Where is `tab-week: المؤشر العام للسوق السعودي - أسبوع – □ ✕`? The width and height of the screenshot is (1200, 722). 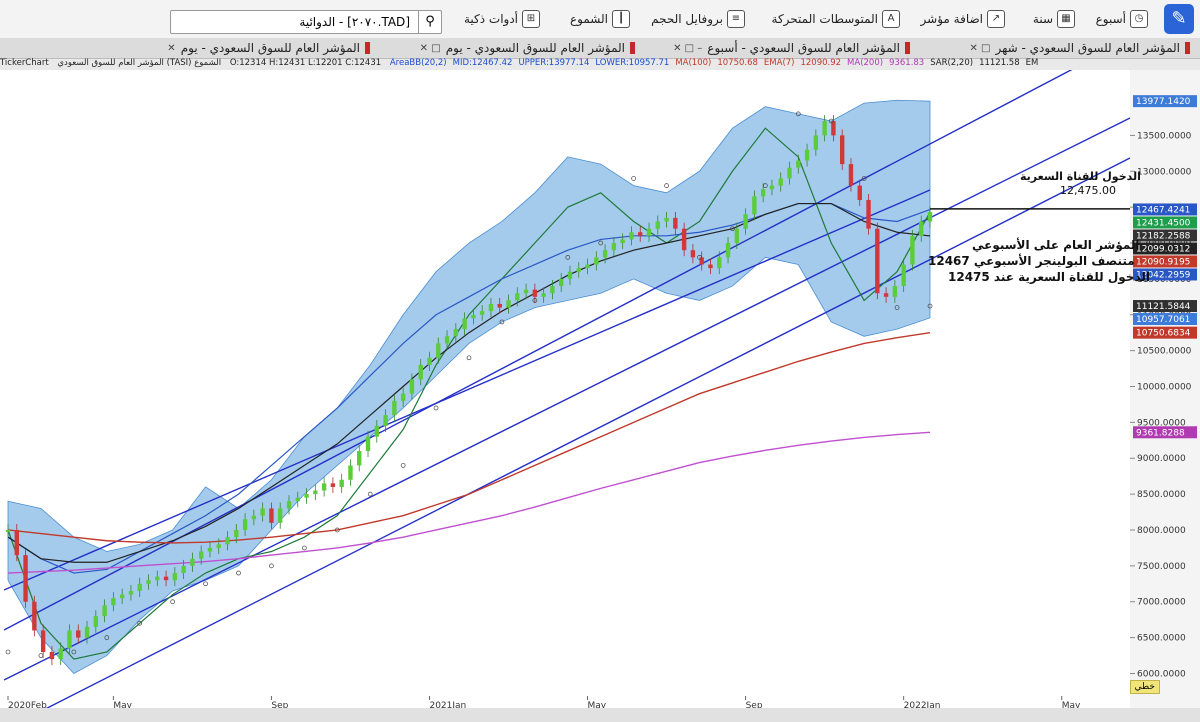
tab-week: المؤشر العام للسوق السعودي - أسبوع – □ ✕ is located at coordinates (791, 48).